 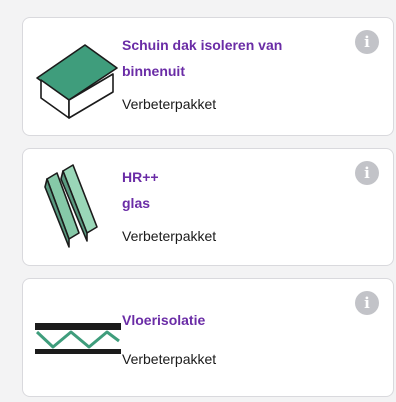 I want to click on floor-insulation-icon, so click(x=78, y=337).